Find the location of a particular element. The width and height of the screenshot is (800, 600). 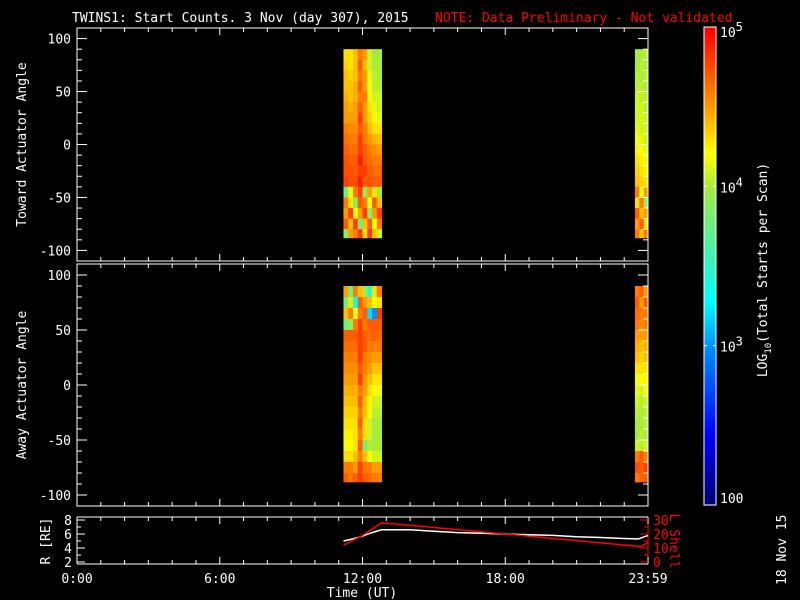

colorbar-label-sub: 10 is located at coordinates (769, 348).